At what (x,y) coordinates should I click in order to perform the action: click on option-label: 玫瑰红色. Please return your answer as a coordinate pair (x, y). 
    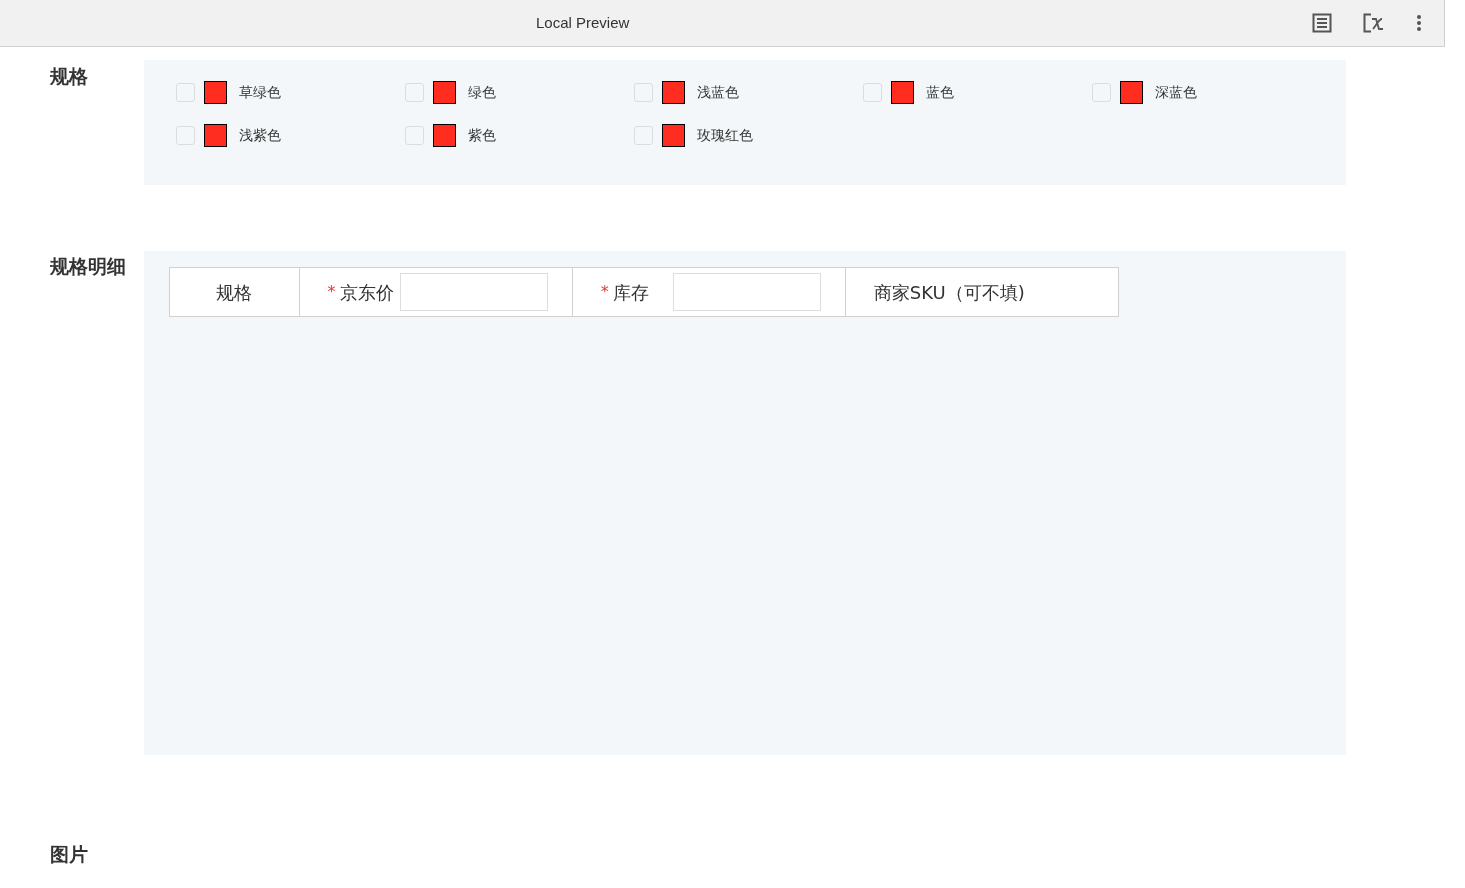
    Looking at the image, I should click on (725, 135).